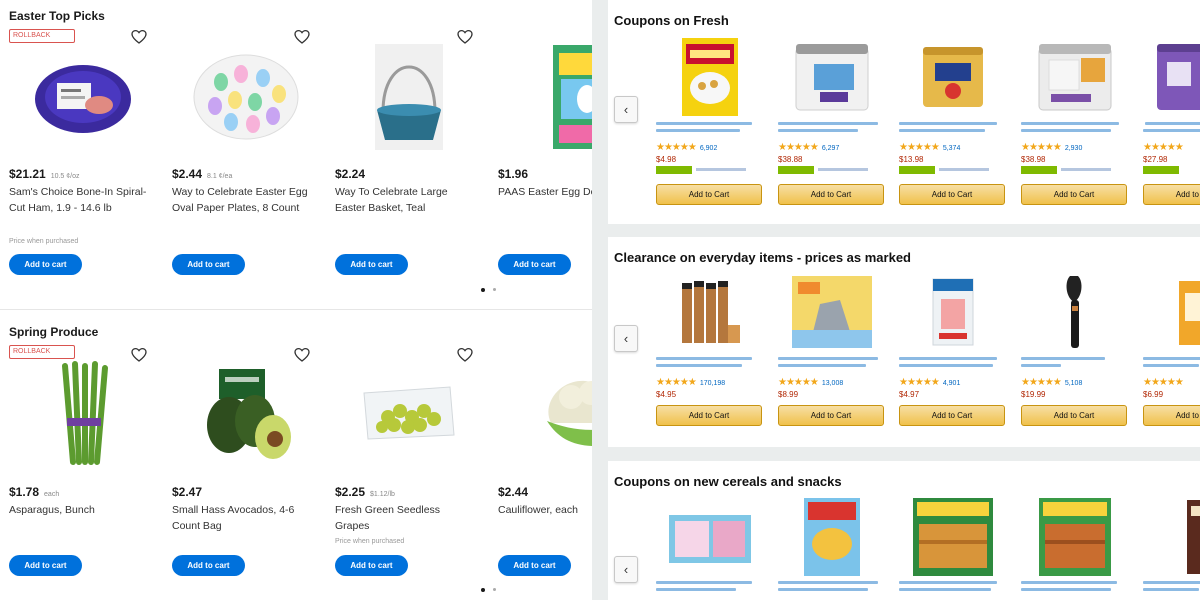  Describe the element at coordinates (409, 413) in the screenshot. I see `grapes-image` at that location.